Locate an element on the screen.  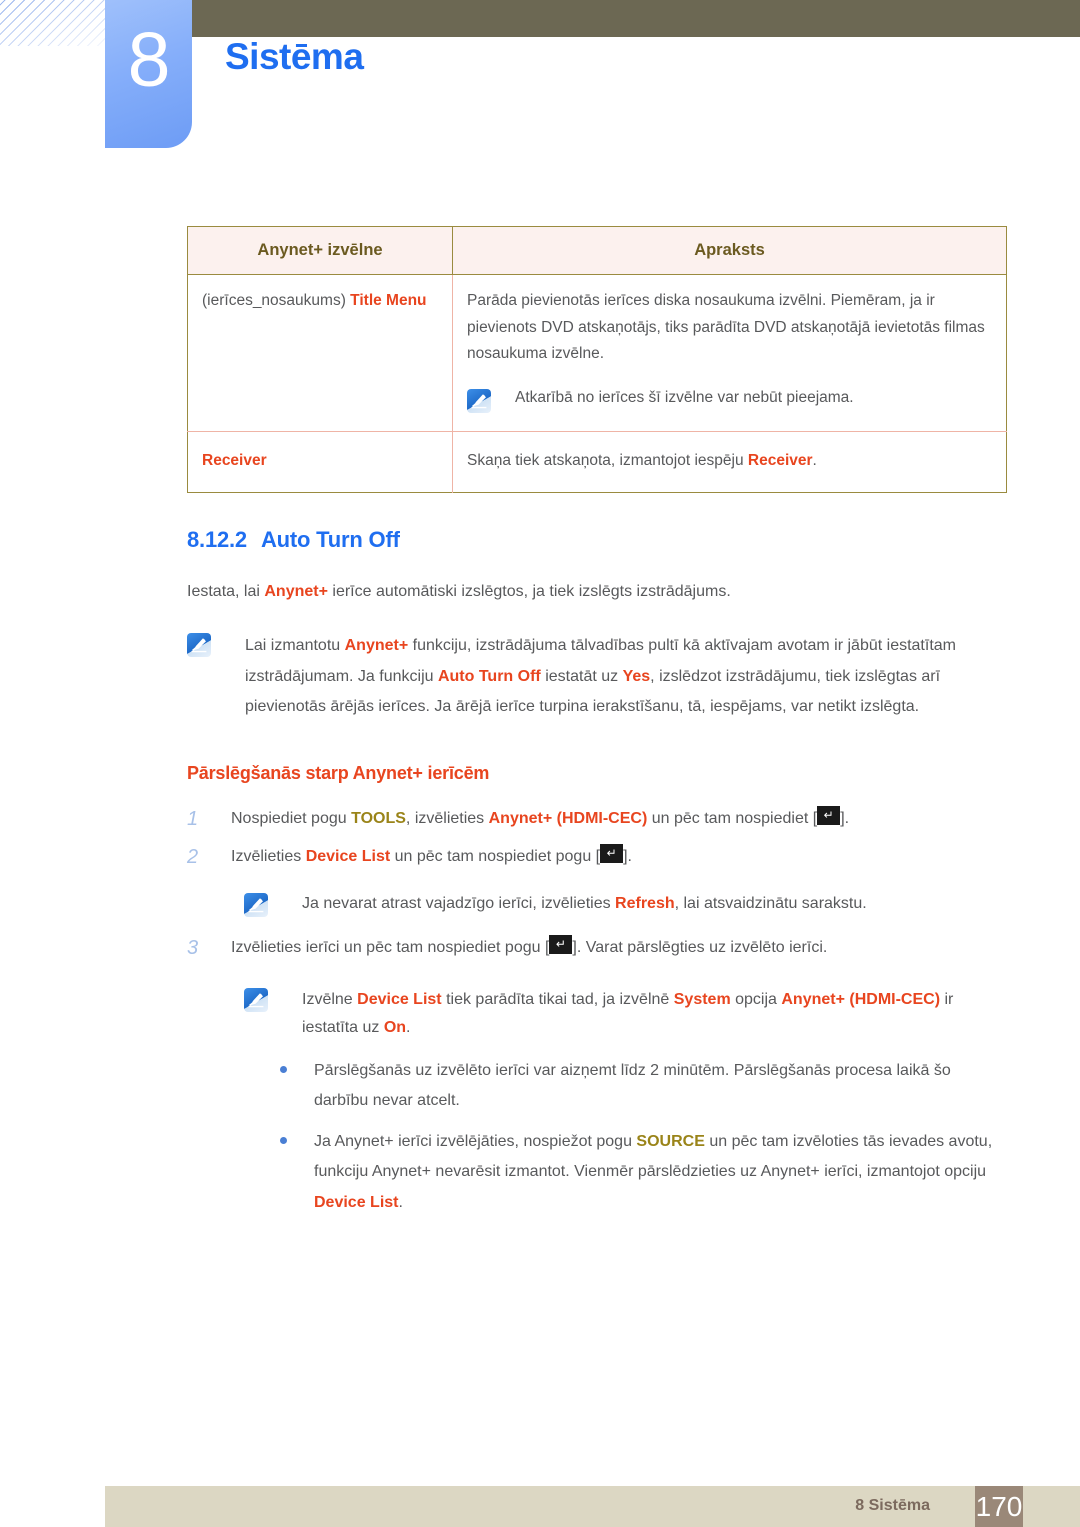
s2note-t1: Refresh is located at coordinates (645, 904).